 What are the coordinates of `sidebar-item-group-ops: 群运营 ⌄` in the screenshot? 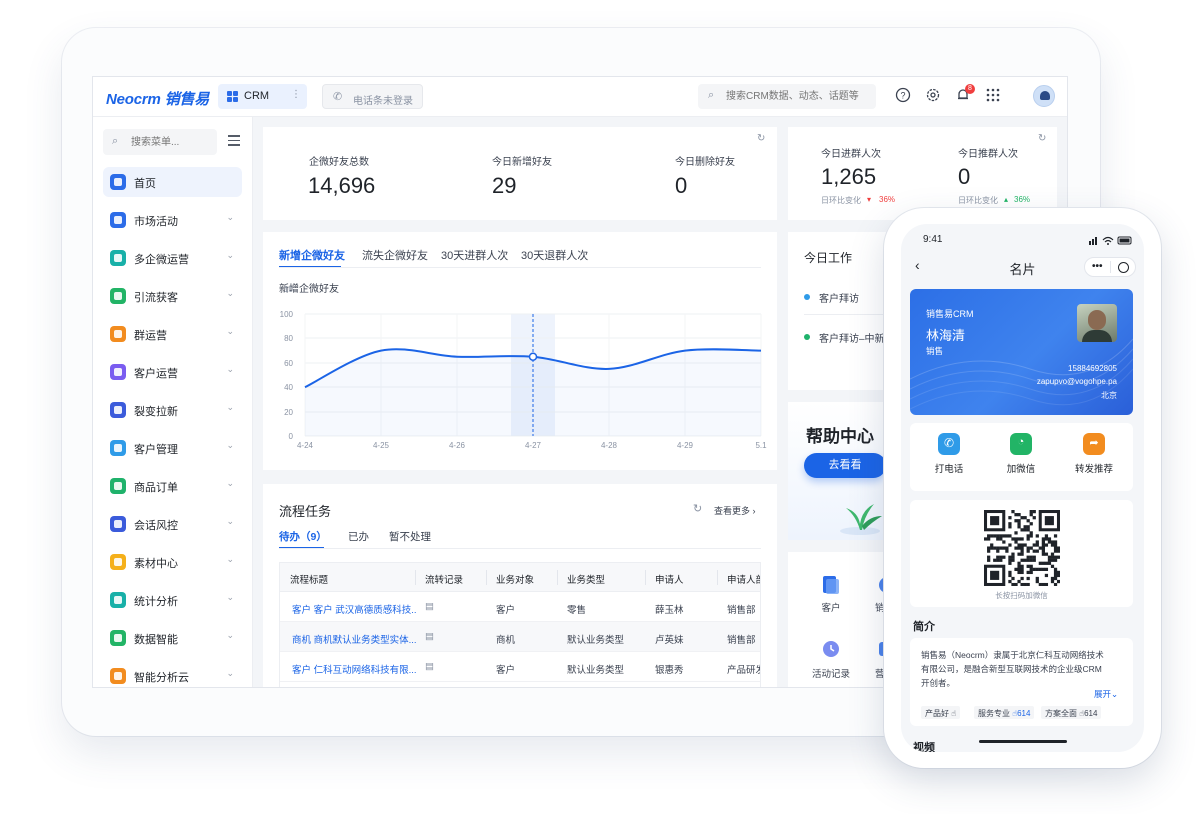 It's located at (172, 334).